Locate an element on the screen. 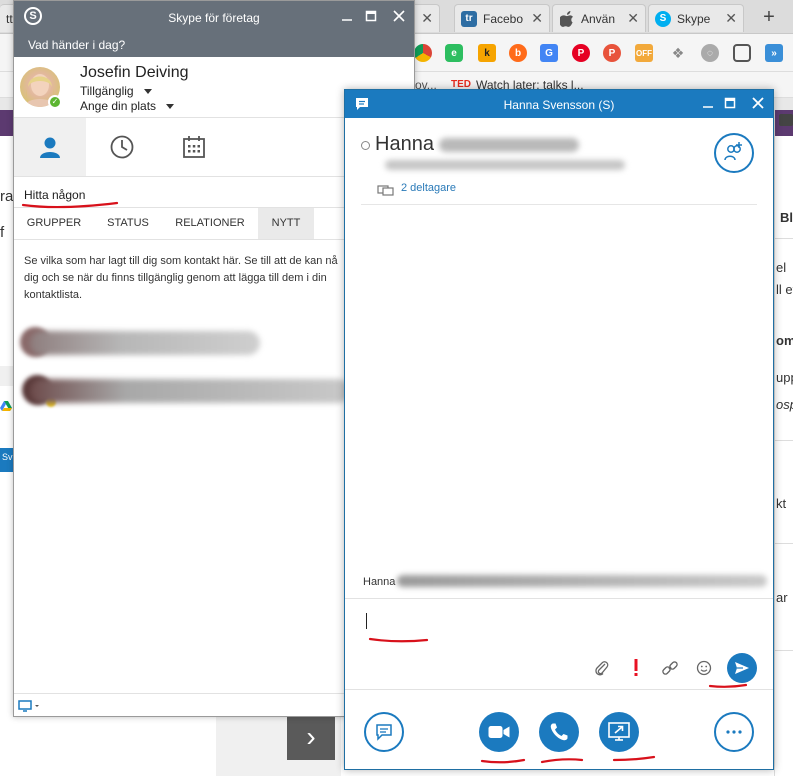 Image resolution: width=793 pixels, height=776 pixels. conversation-title-bar: Hanna Svensson (S) is located at coordinates (559, 104).